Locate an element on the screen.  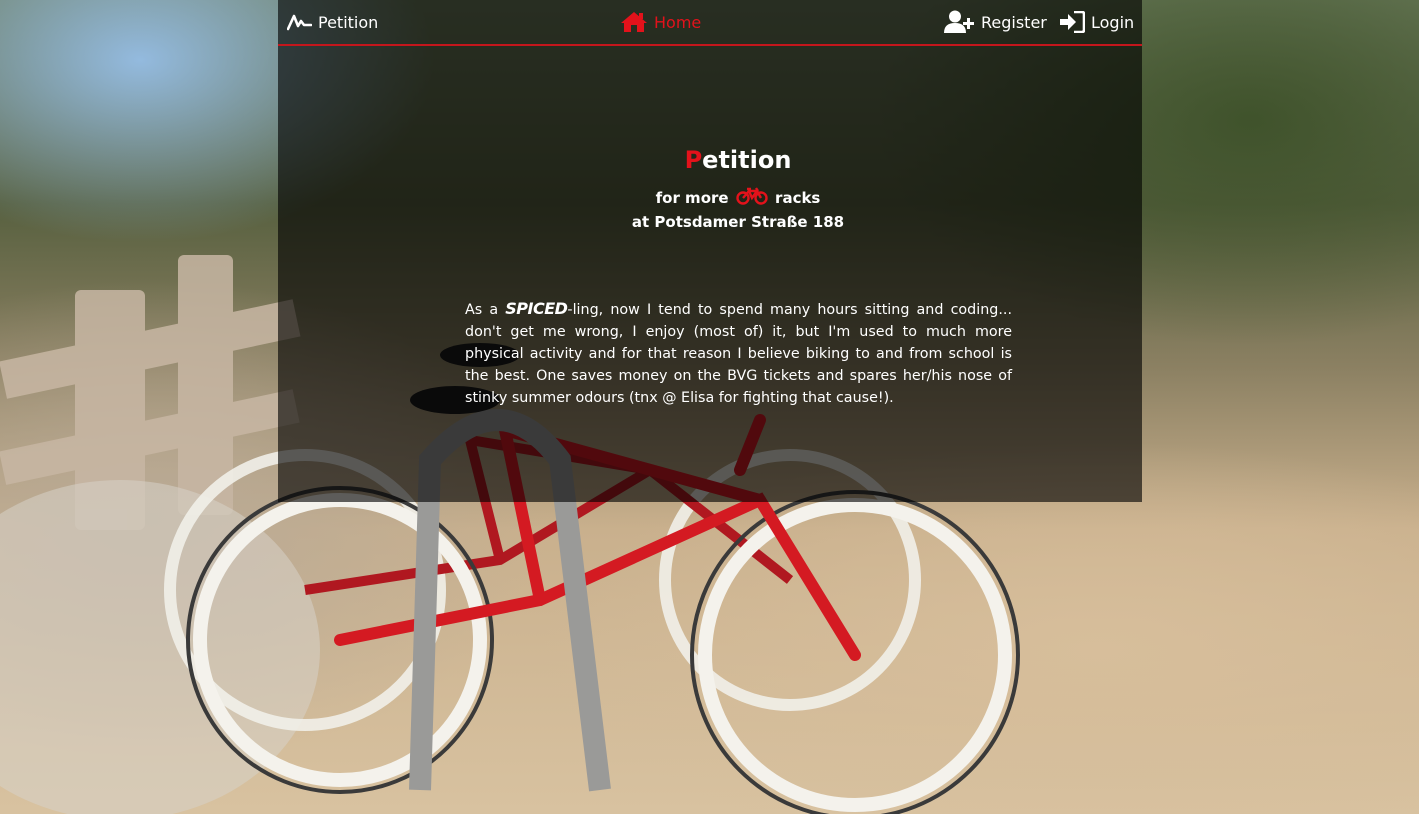
nav-login-link: Login is located at coordinates (1097, 22).